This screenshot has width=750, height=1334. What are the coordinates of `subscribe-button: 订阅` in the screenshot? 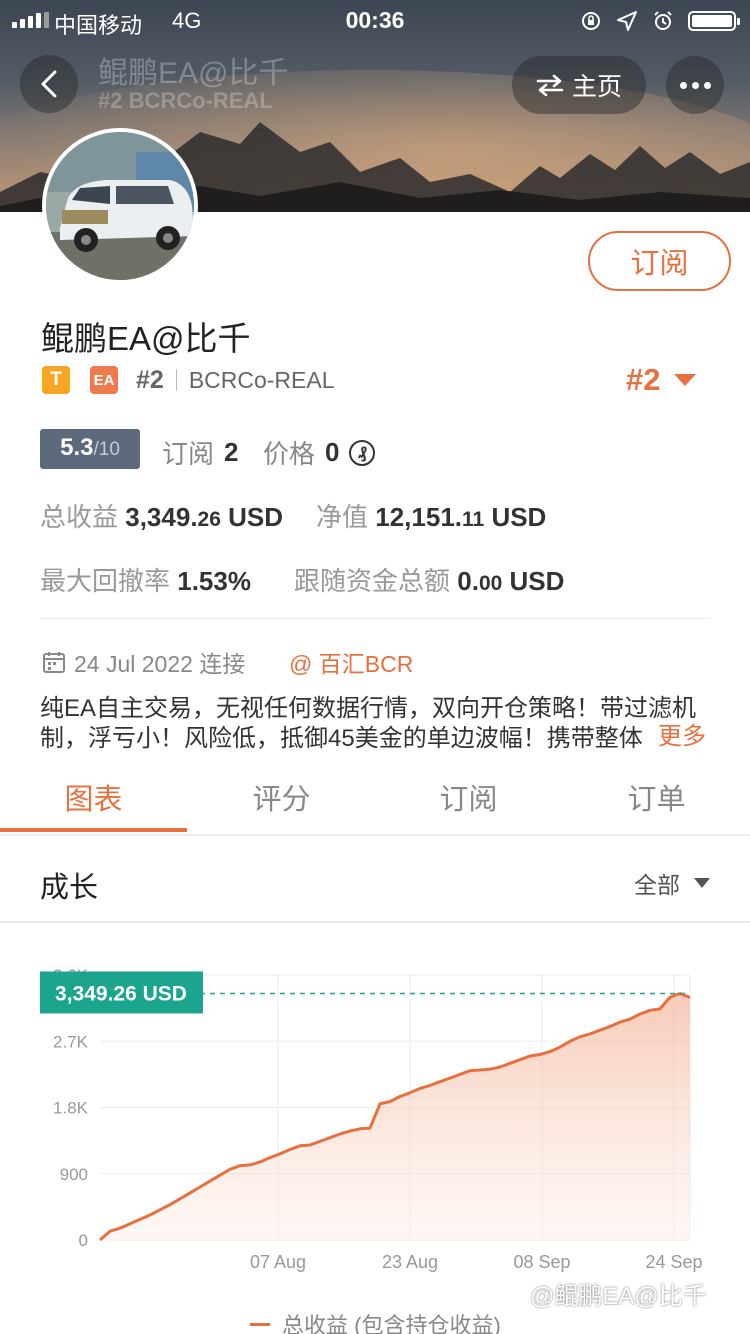 It's located at (659, 261).